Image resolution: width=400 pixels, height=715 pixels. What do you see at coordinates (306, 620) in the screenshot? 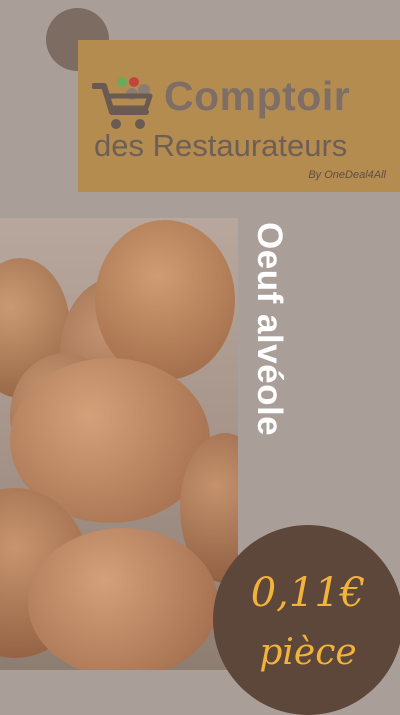
I see `price-badge: 0,11€ pièce` at bounding box center [306, 620].